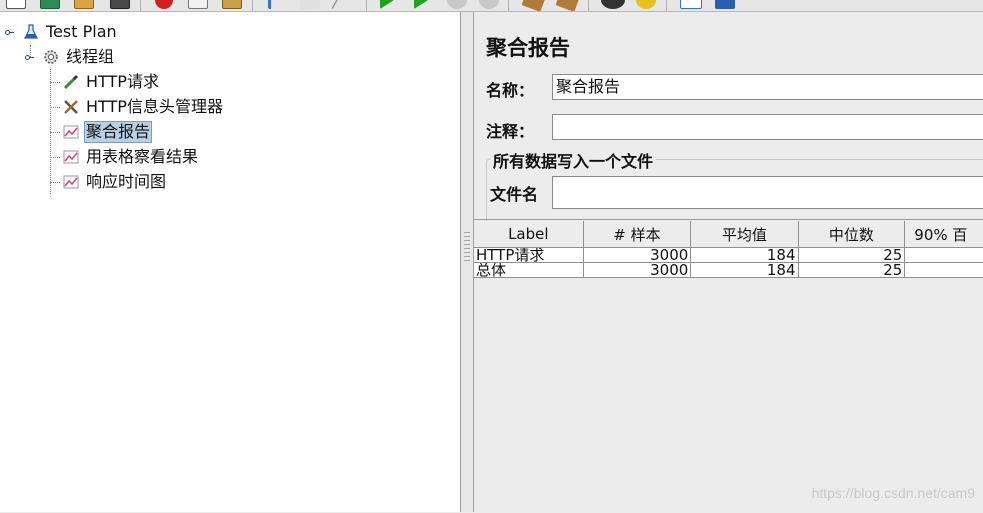  I want to click on shutdown-icon, so click(489, 4).